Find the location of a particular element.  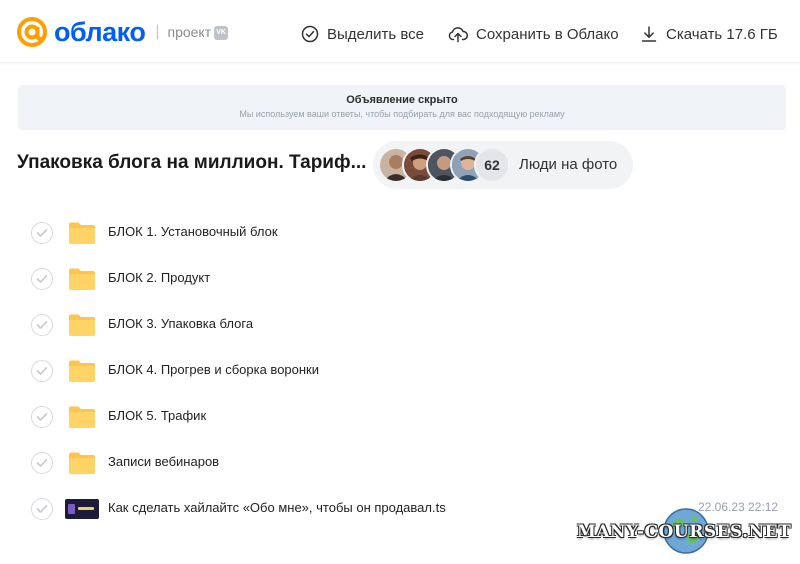

watermark-text: MANY-COURSES.NET is located at coordinates (684, 532).